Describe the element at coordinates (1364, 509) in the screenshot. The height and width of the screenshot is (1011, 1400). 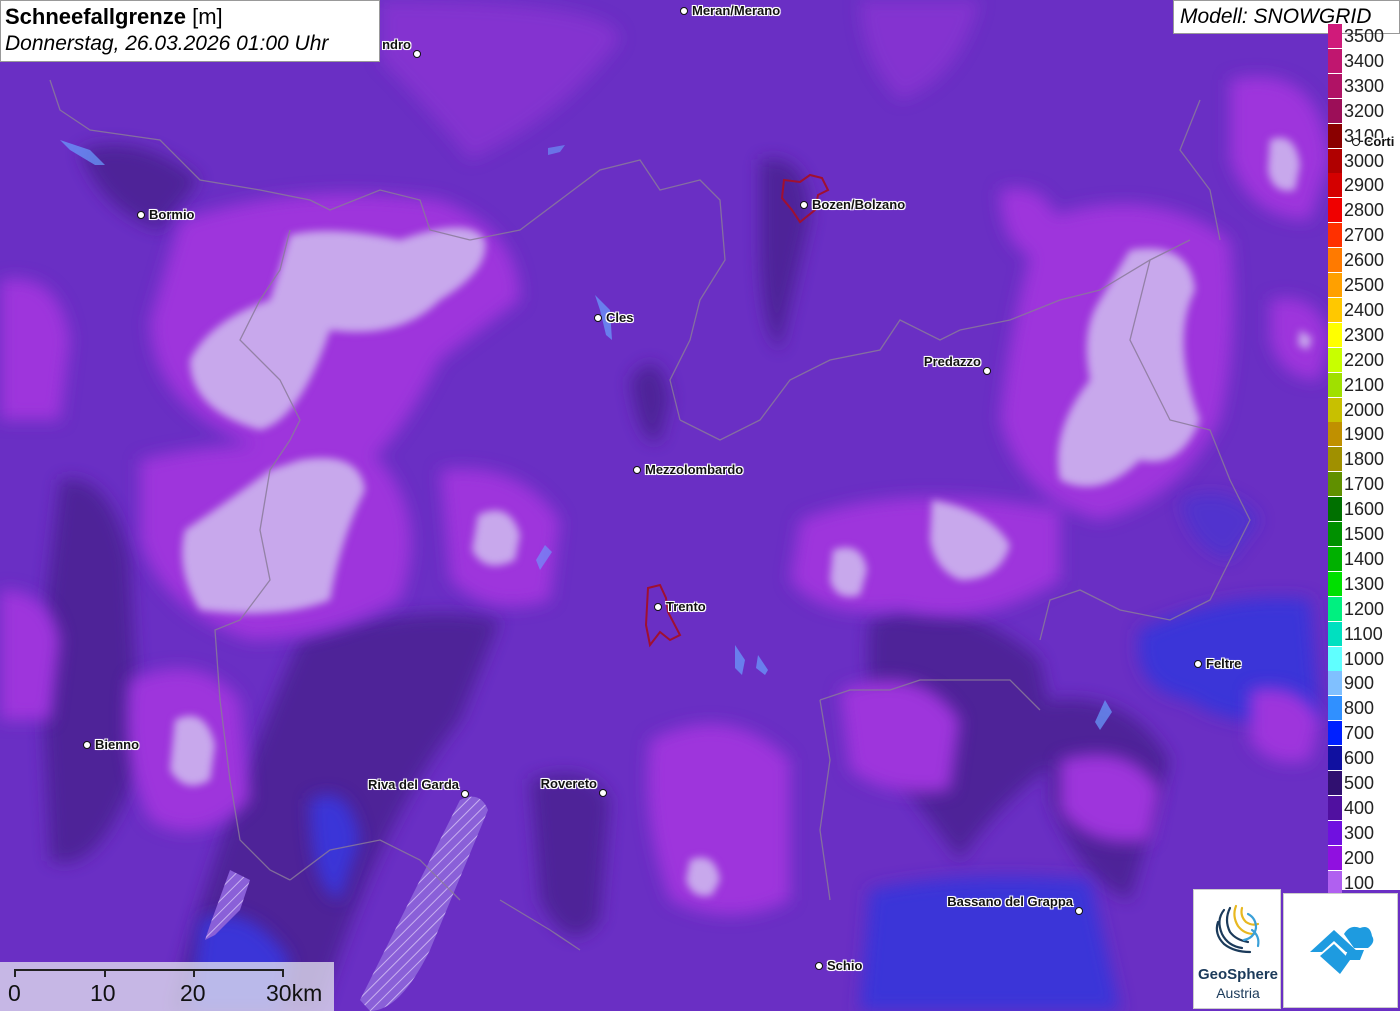
I see `legend-row: 1600` at that location.